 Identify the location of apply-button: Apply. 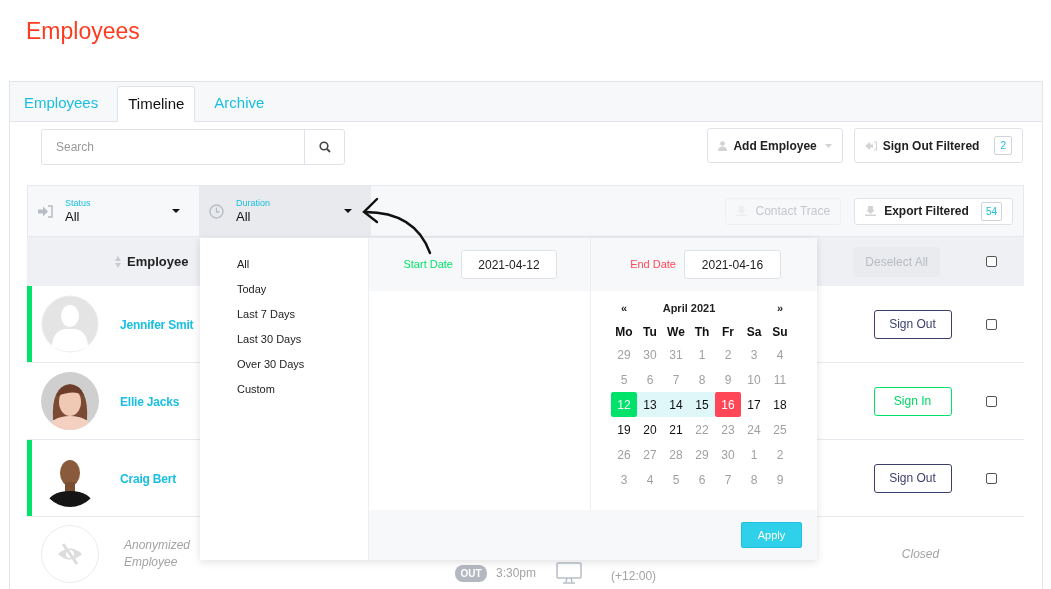
(771, 535).